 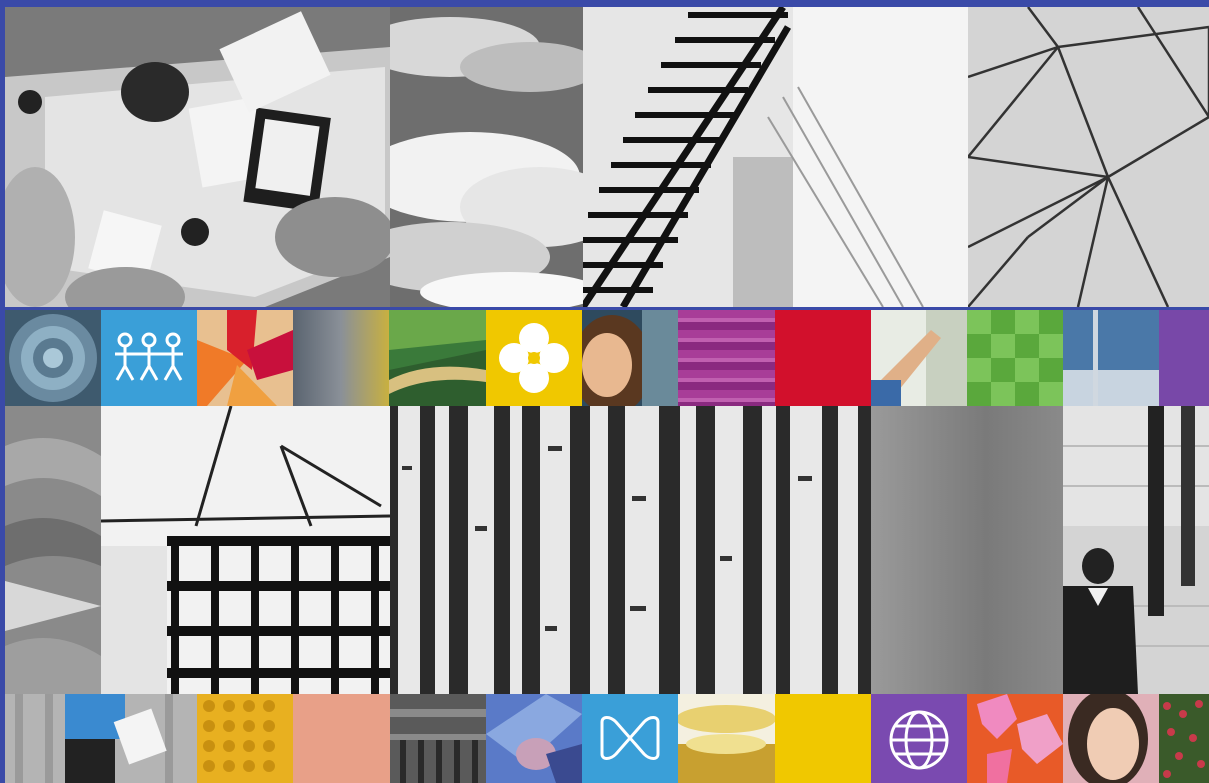 What do you see at coordinates (341, 738) in the screenshot?
I see `salmon-square-tile` at bounding box center [341, 738].